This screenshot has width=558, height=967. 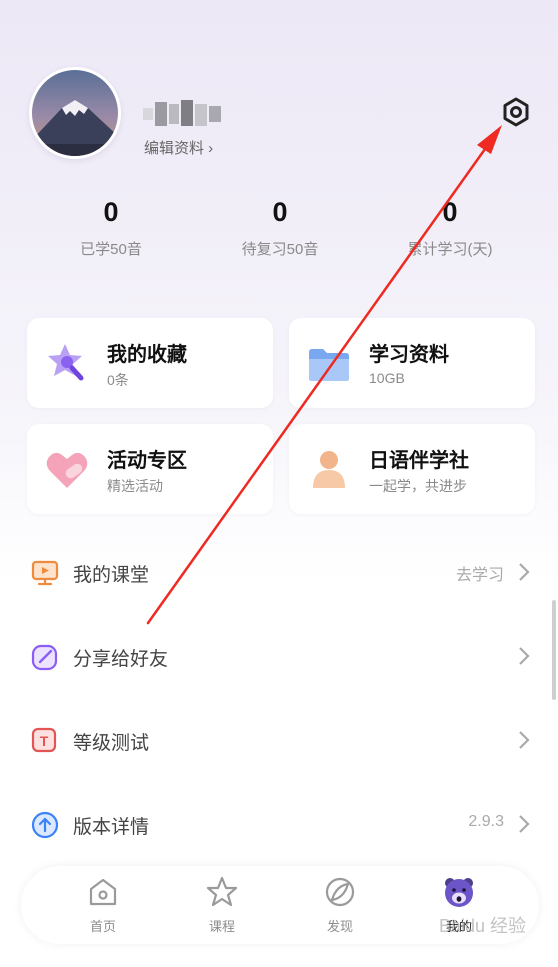 I want to click on star-icon, so click(x=222, y=891).